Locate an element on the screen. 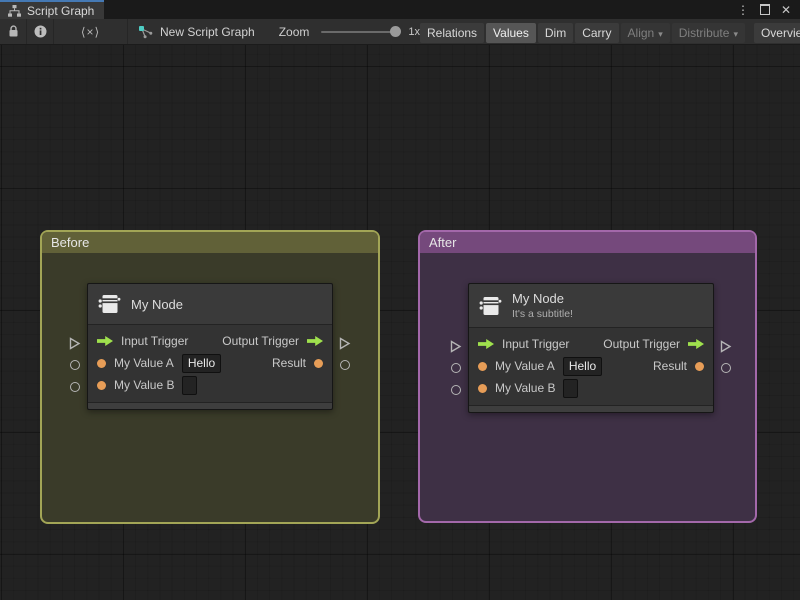 Image resolution: width=800 pixels, height=600 pixels. menu-icon: ⋮ is located at coordinates (743, 10).